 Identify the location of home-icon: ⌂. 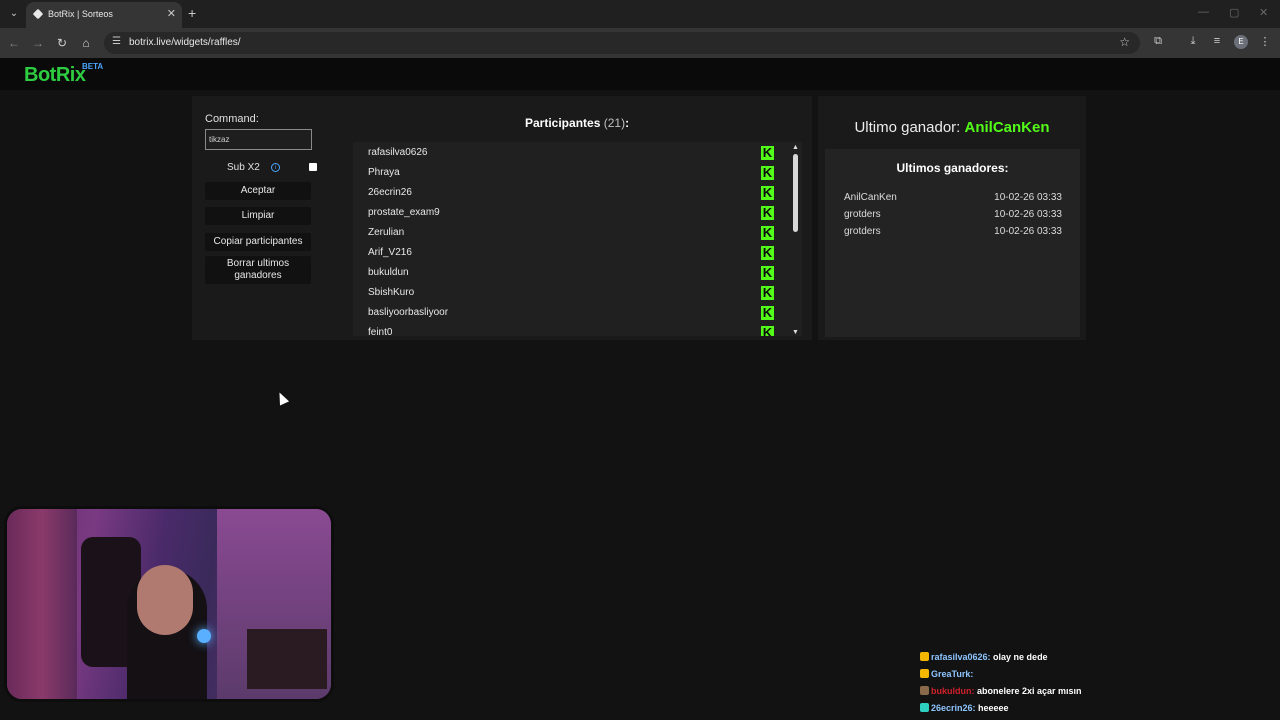
(86, 43).